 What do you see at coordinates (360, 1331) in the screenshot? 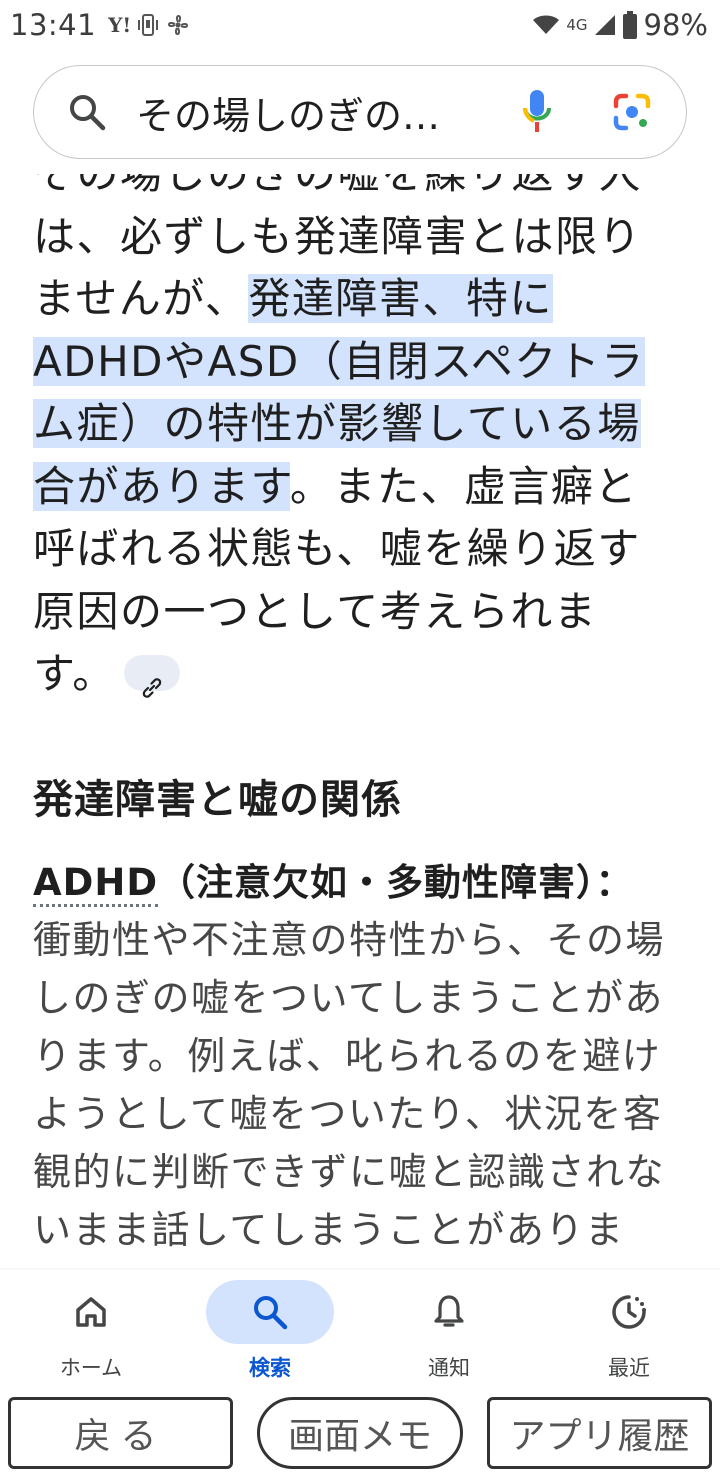
I see `bottom-navigation: ホーム 検索 通知 最近` at bounding box center [360, 1331].